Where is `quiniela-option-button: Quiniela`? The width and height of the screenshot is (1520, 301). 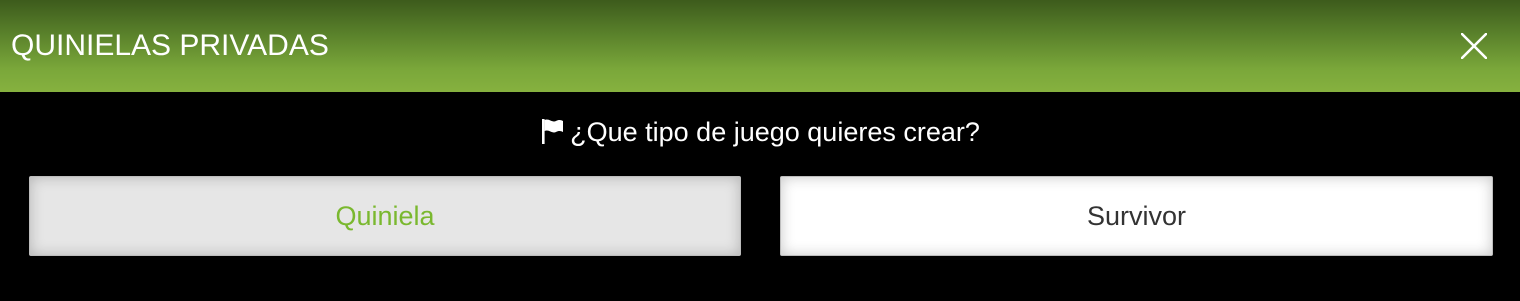 quiniela-option-button: Quiniela is located at coordinates (385, 216).